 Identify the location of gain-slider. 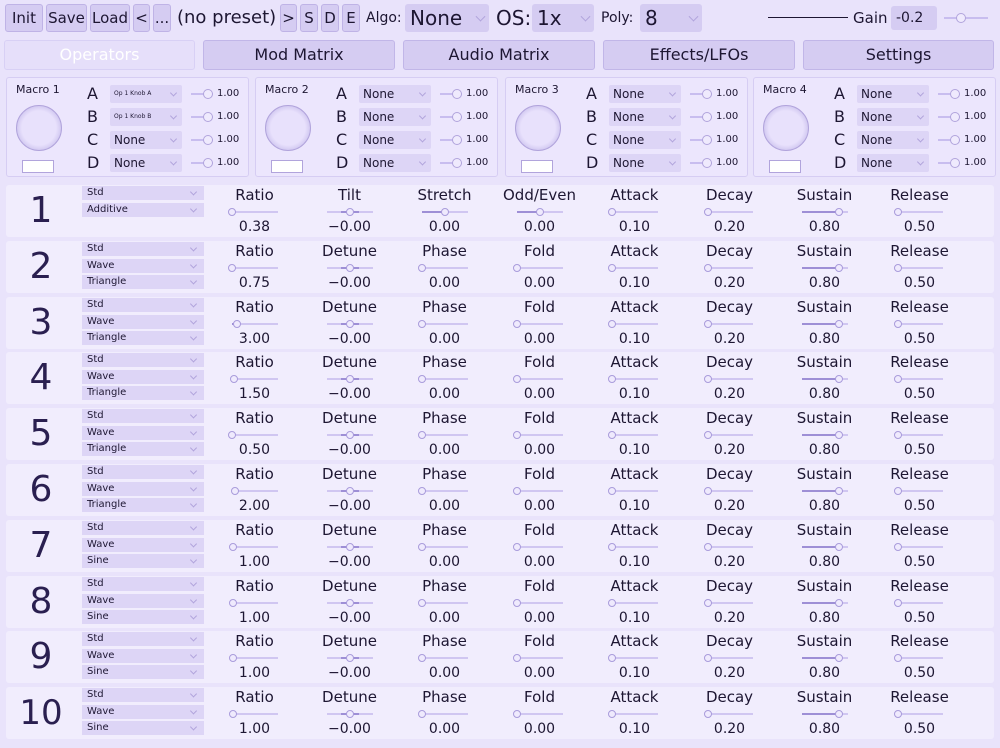
(966, 18).